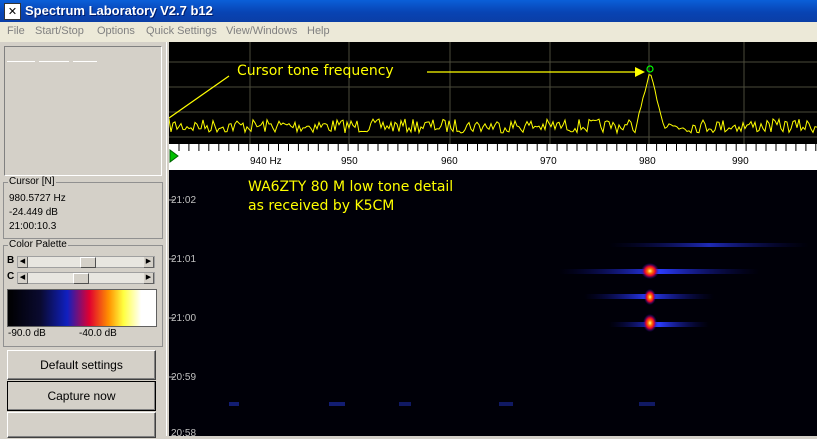  I want to click on menu-help: Help, so click(318, 31).